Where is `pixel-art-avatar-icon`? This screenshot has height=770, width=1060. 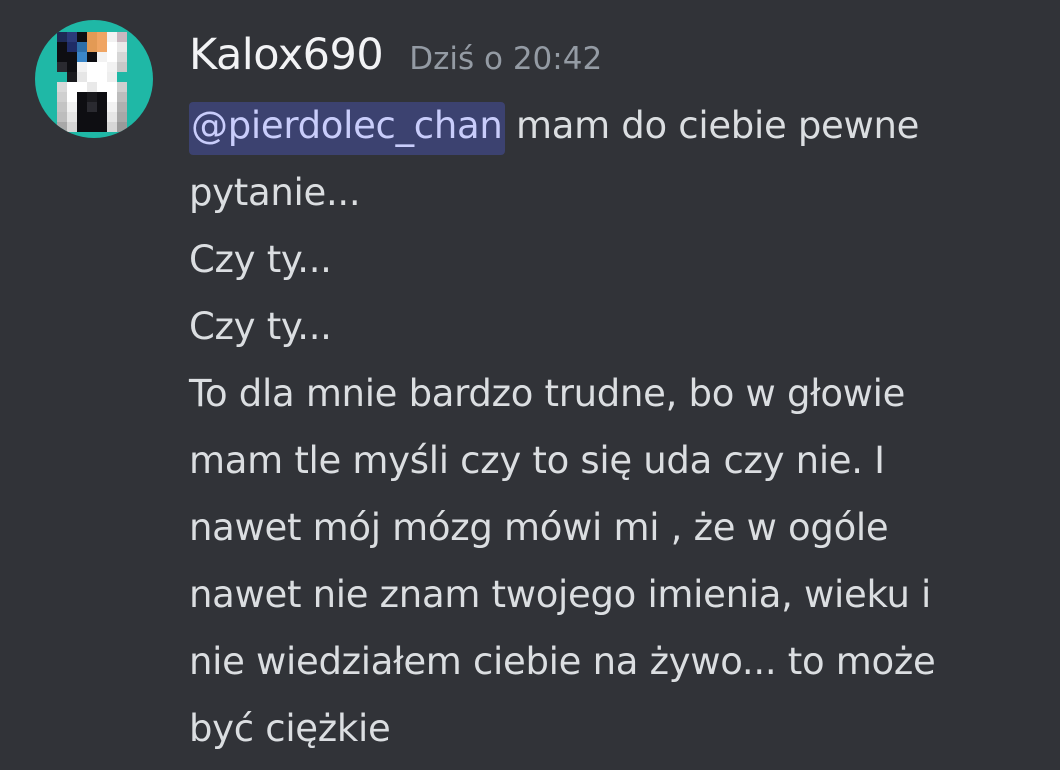 pixel-art-avatar-icon is located at coordinates (92, 82).